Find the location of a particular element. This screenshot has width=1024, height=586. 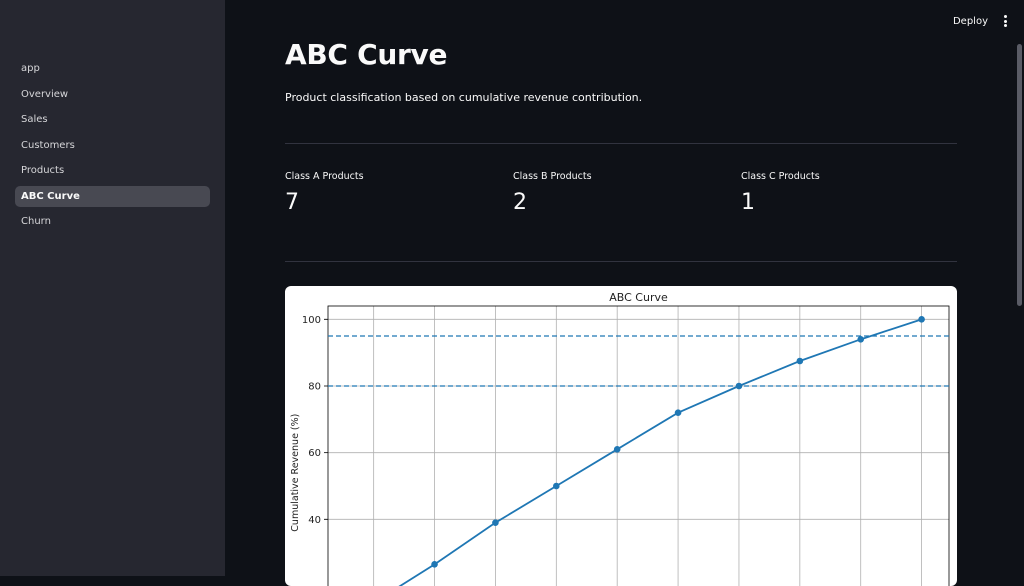

sidebar-item-sales: Sales is located at coordinates (112, 119).